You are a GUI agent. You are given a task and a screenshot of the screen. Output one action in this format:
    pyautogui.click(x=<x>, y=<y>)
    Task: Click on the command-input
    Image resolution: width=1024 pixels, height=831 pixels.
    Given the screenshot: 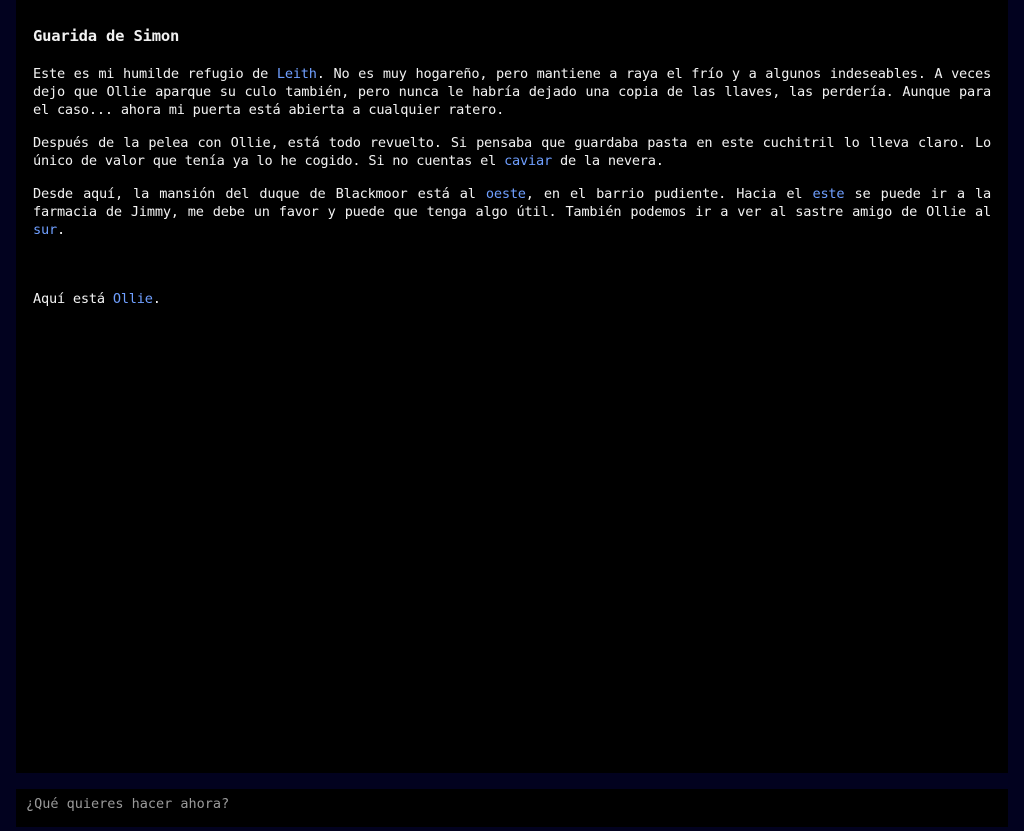 What is the action you would take?
    pyautogui.click(x=512, y=804)
    